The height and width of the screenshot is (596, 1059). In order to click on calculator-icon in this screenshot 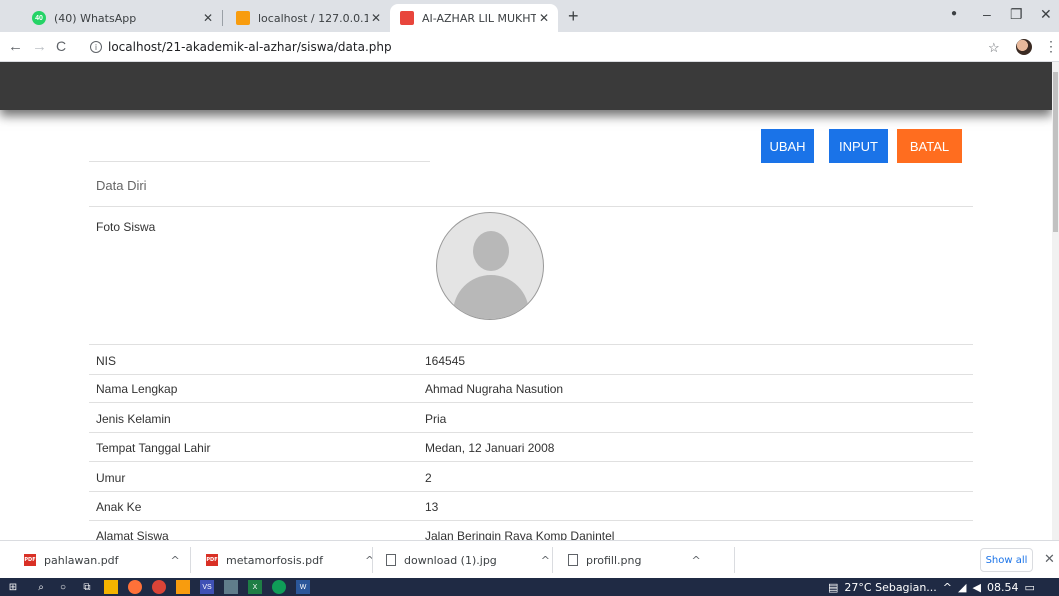, I will do `click(231, 587)`.